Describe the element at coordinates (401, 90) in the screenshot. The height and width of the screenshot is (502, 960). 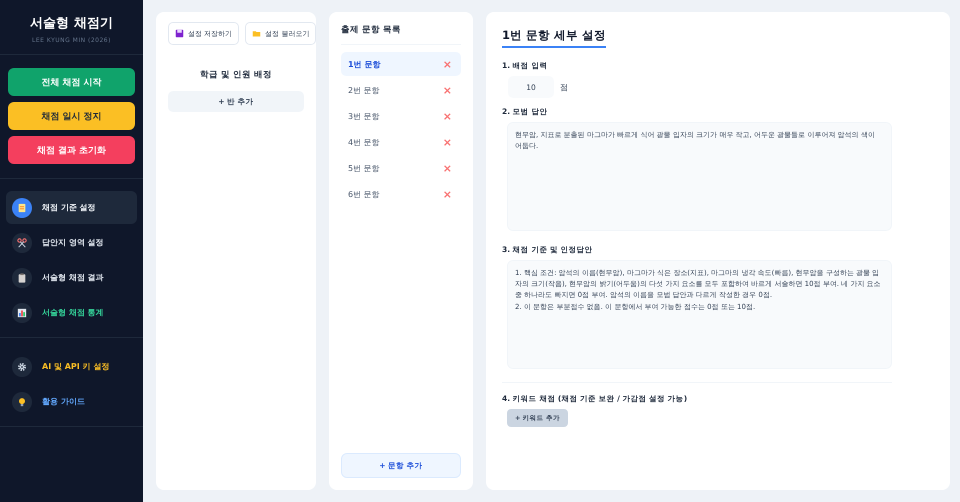
I see `question-item: 2번 문항 ×` at that location.